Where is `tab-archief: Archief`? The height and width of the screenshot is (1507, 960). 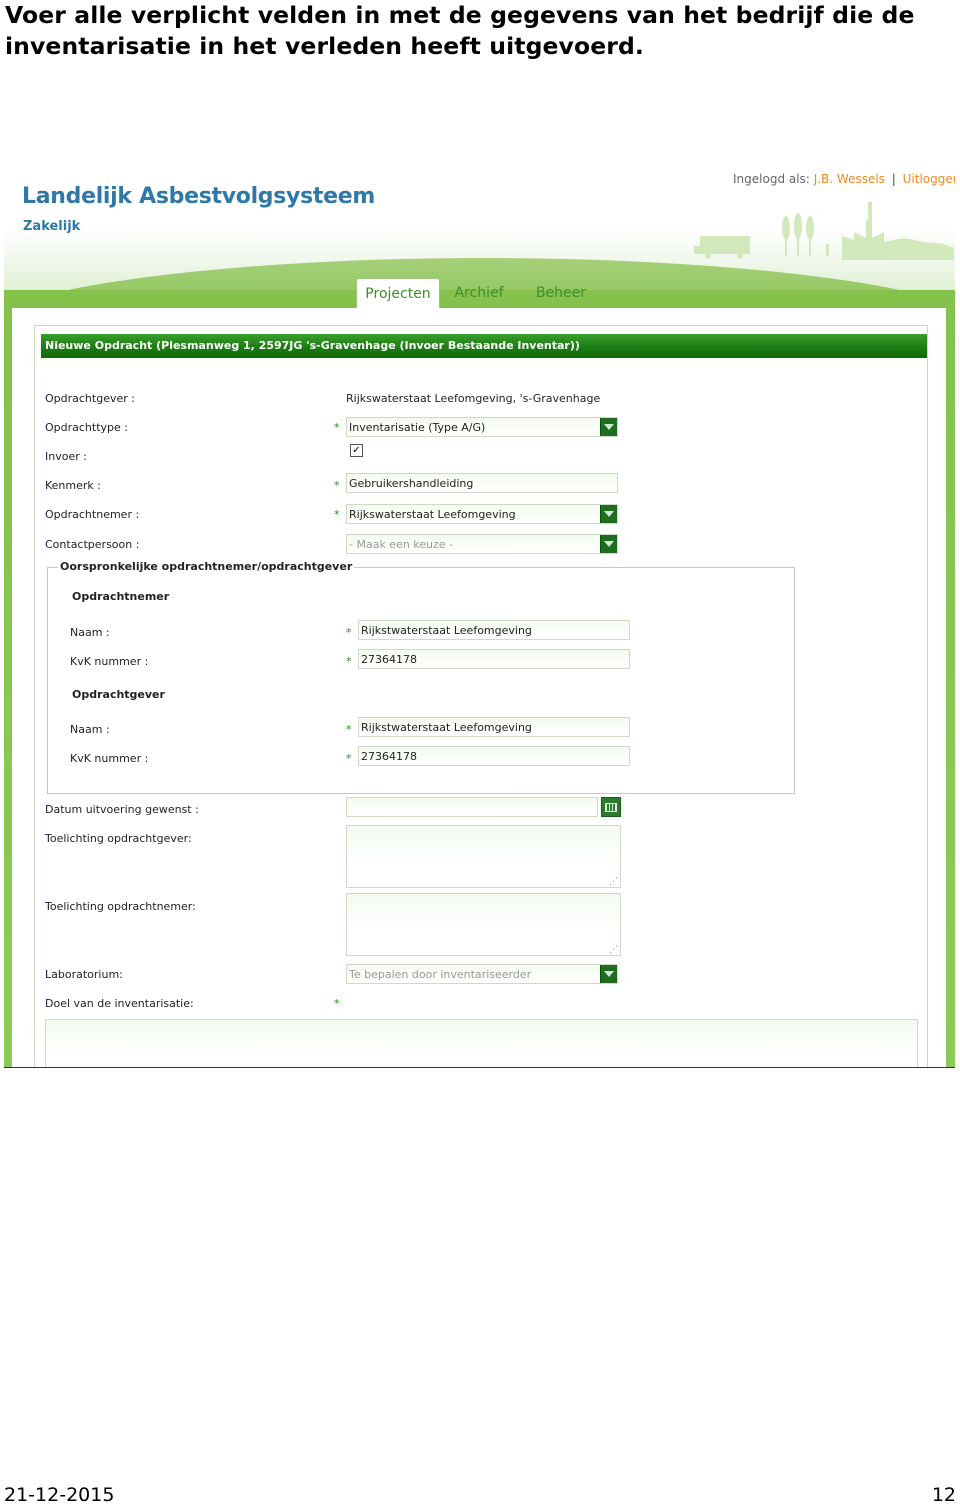 tab-archief: Archief is located at coordinates (479, 293).